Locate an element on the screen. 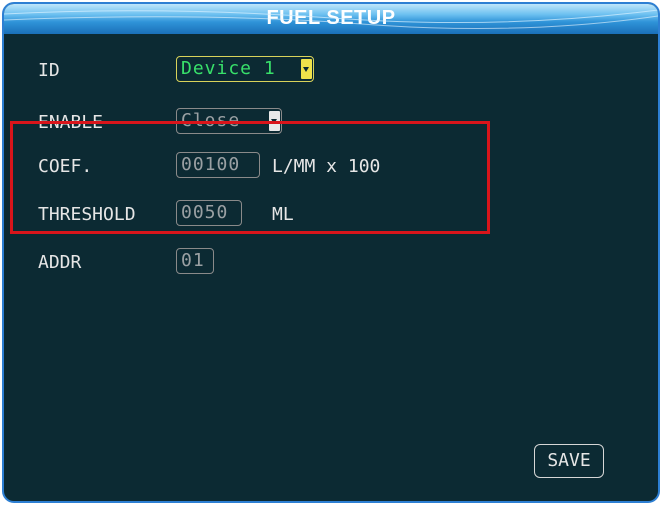 Image resolution: width=666 pixels, height=507 pixels. addr-row: ADDR 01 is located at coordinates (331, 263).